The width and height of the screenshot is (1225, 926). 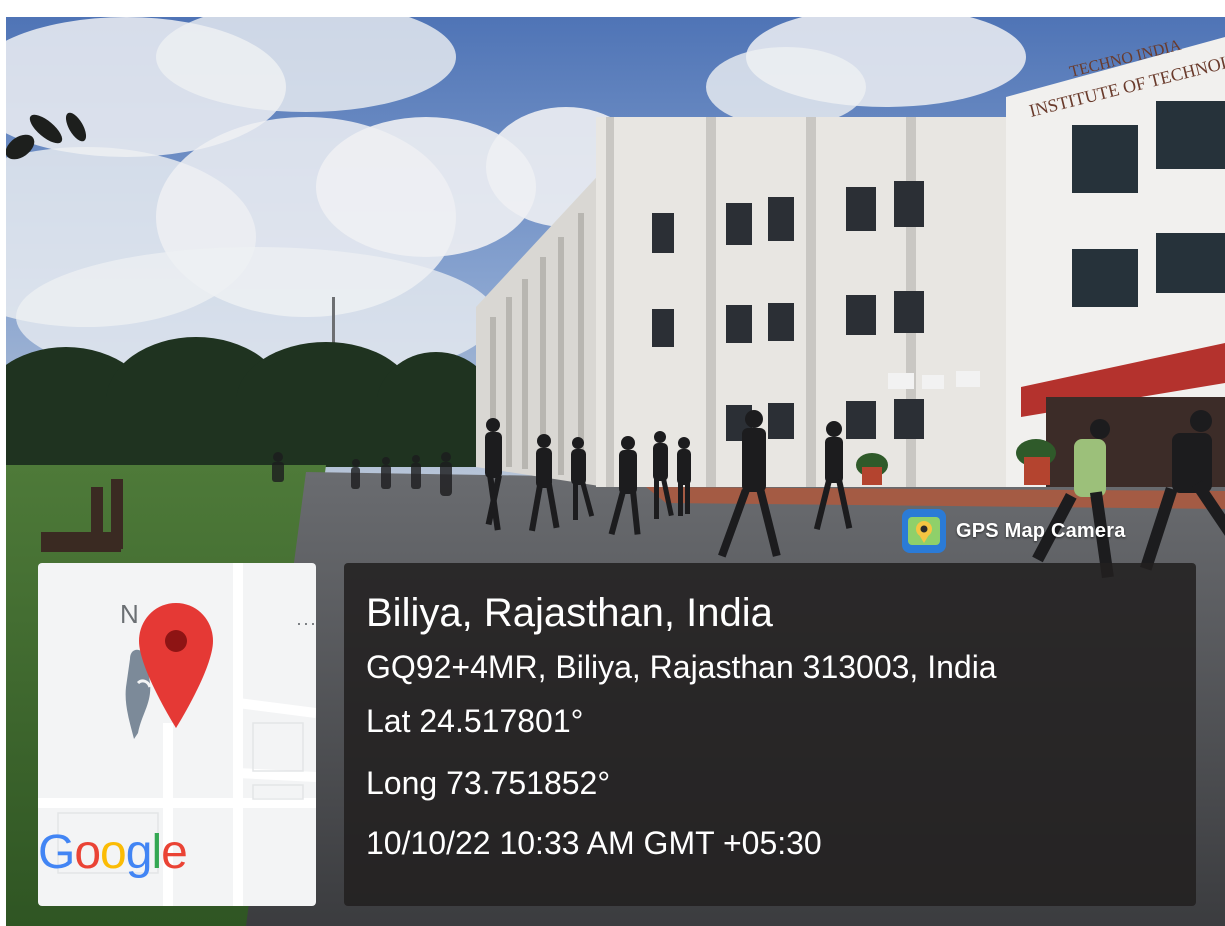 I want to click on location-pin-icon, so click(x=176, y=665).